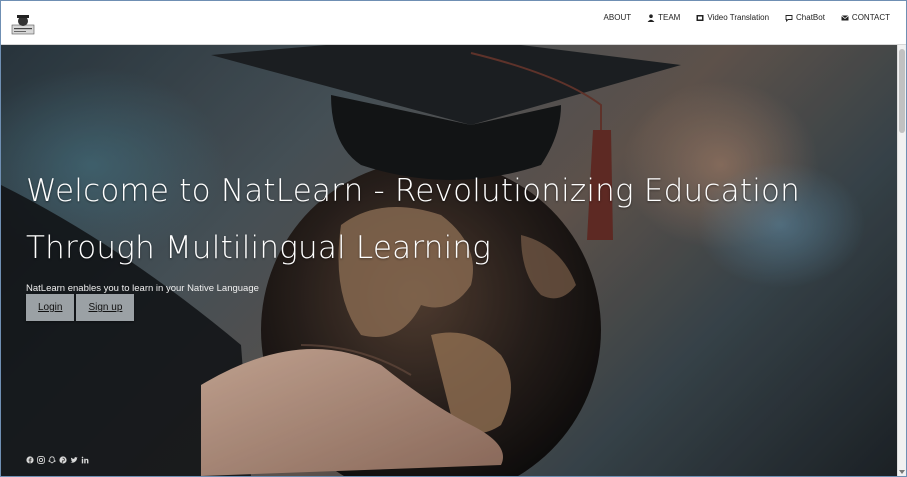  I want to click on snapchat-icon, so click(52, 457).